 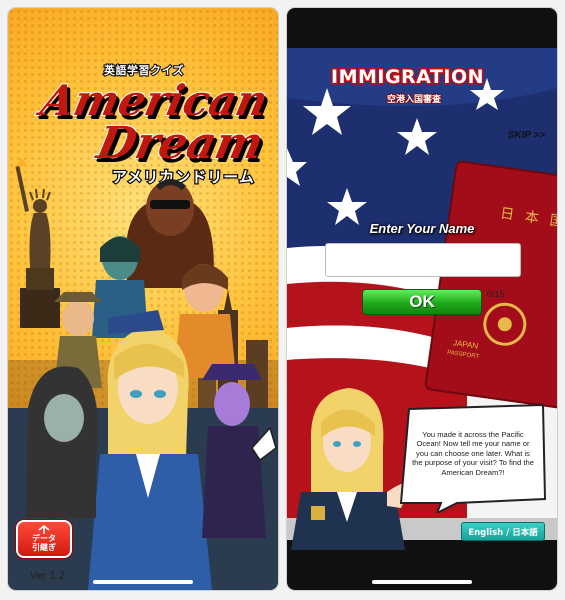 I want to click on data-transfer-label-2: 引継ぎ, so click(x=44, y=547).